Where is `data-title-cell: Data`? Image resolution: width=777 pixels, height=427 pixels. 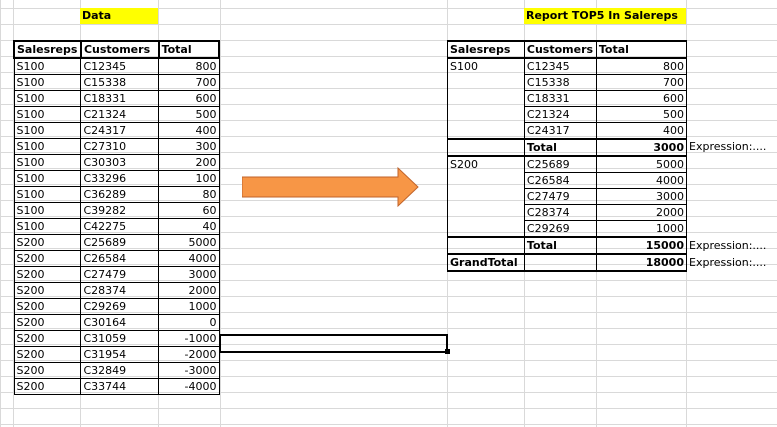
data-title-cell: Data is located at coordinates (119, 16).